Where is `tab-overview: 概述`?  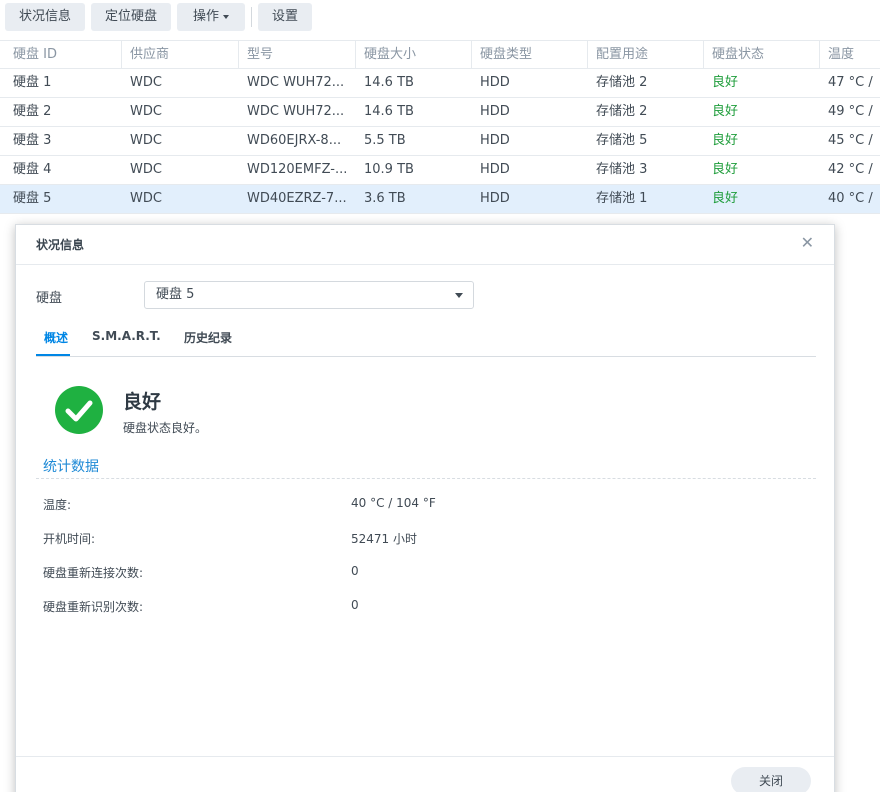
tab-overview: 概述 is located at coordinates (56, 337).